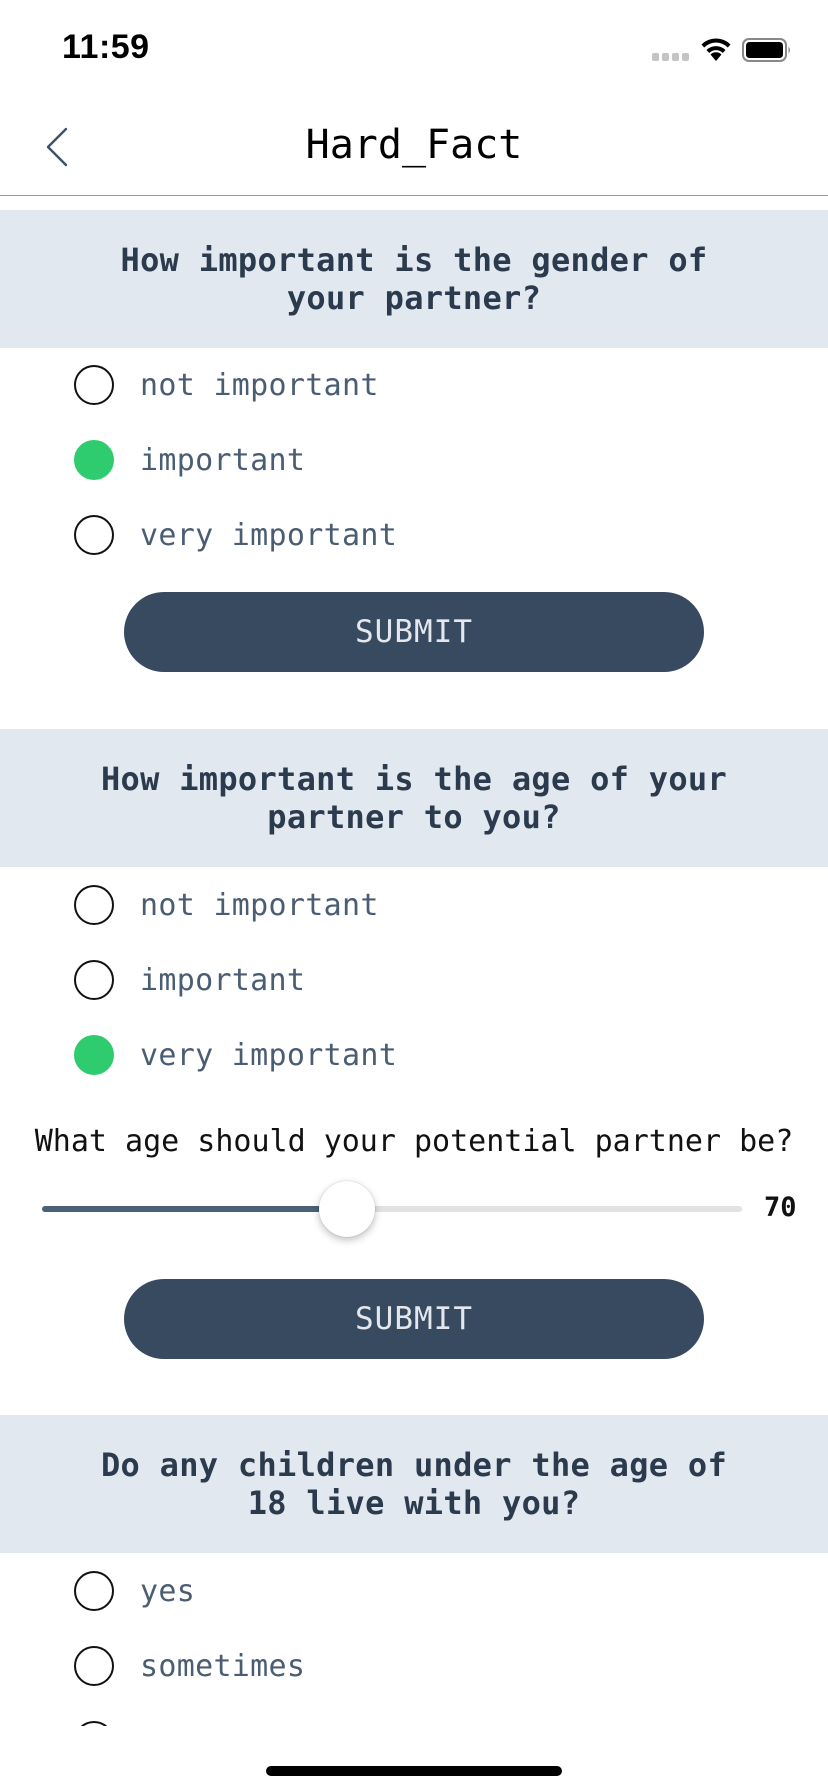 This screenshot has width=828, height=1792. Describe the element at coordinates (780, 1207) in the screenshot. I see `age-slider-value: 70` at that location.